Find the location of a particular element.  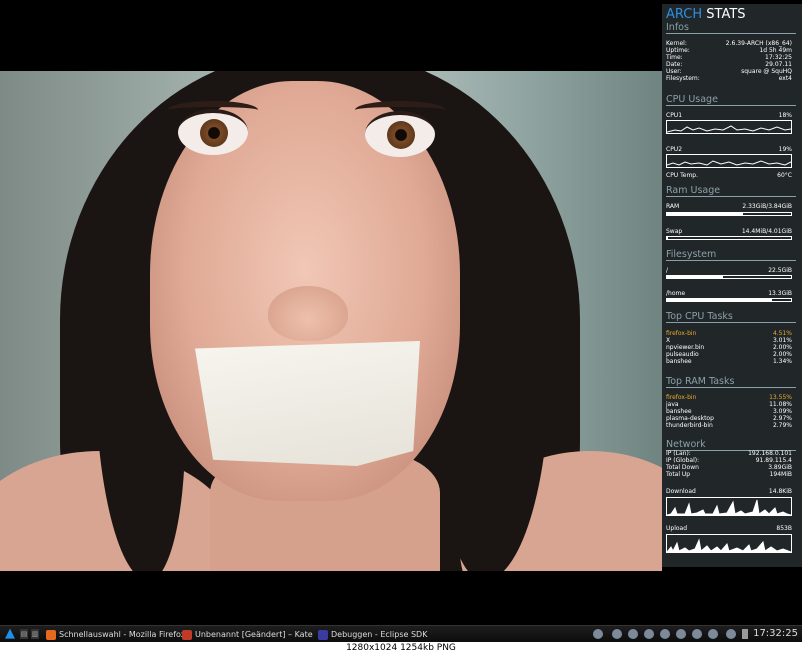

section-top-ram: Top RAM Tasks is located at coordinates (731, 382).